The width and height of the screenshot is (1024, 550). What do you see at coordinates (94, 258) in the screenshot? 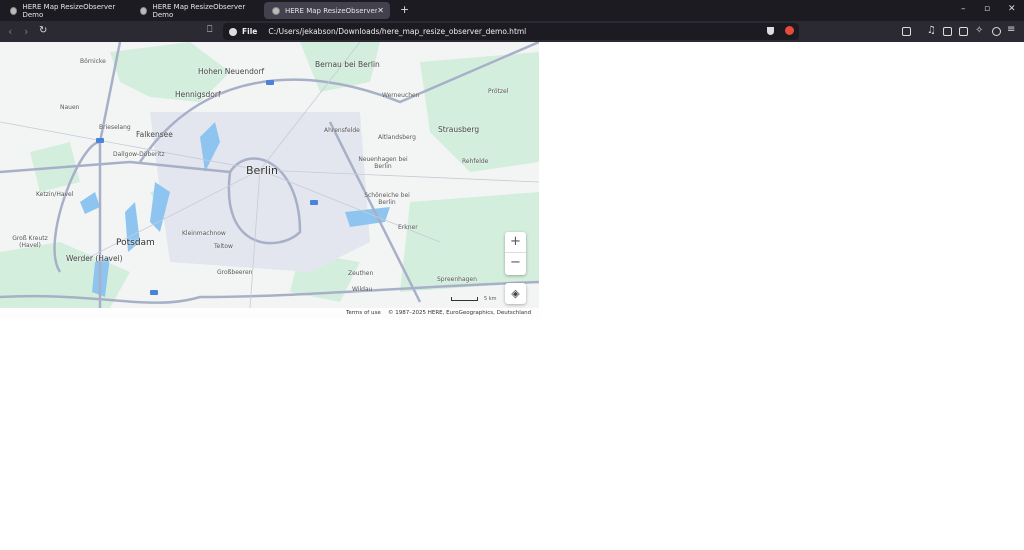
I see `map-label: Werder (Havel)` at bounding box center [94, 258].